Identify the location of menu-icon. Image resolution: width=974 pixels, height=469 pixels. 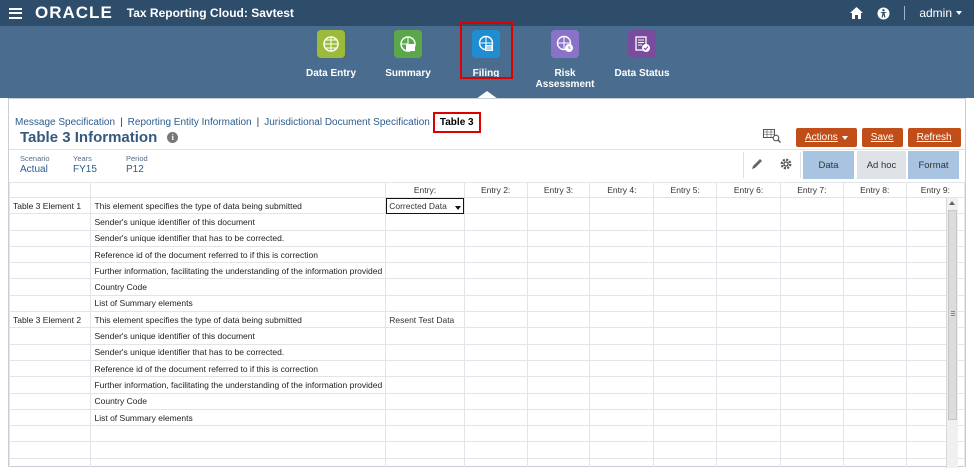
(15, 13).